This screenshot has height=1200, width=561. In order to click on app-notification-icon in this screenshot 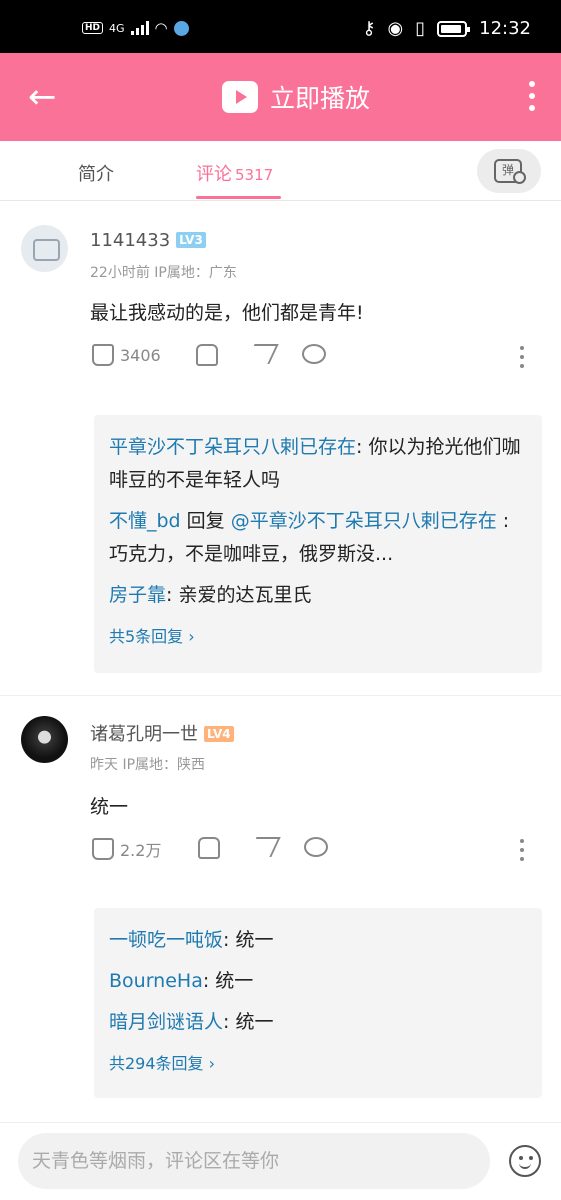, I will do `click(181, 28)`.